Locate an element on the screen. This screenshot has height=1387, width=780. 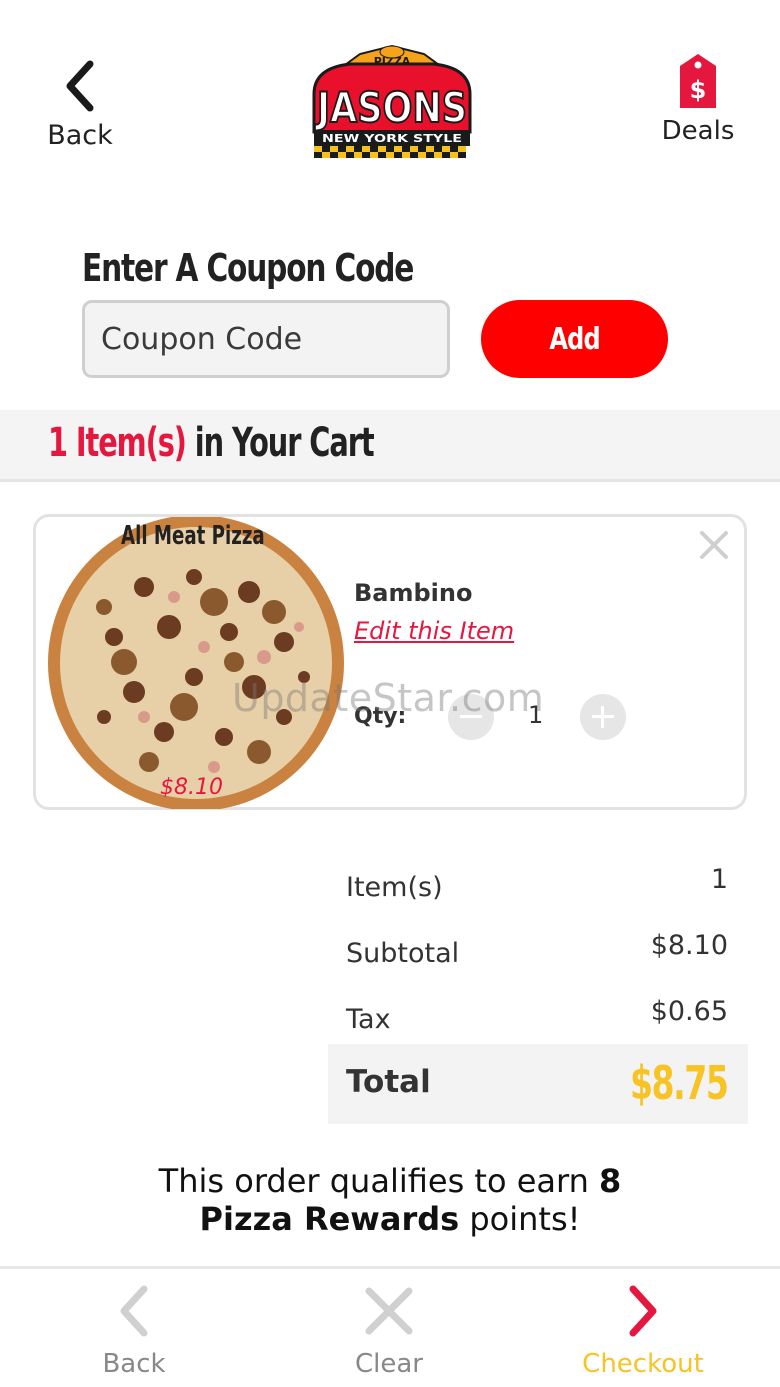
summary-subtotal-row: Subtotal $8.10 is located at coordinates (537, 954).